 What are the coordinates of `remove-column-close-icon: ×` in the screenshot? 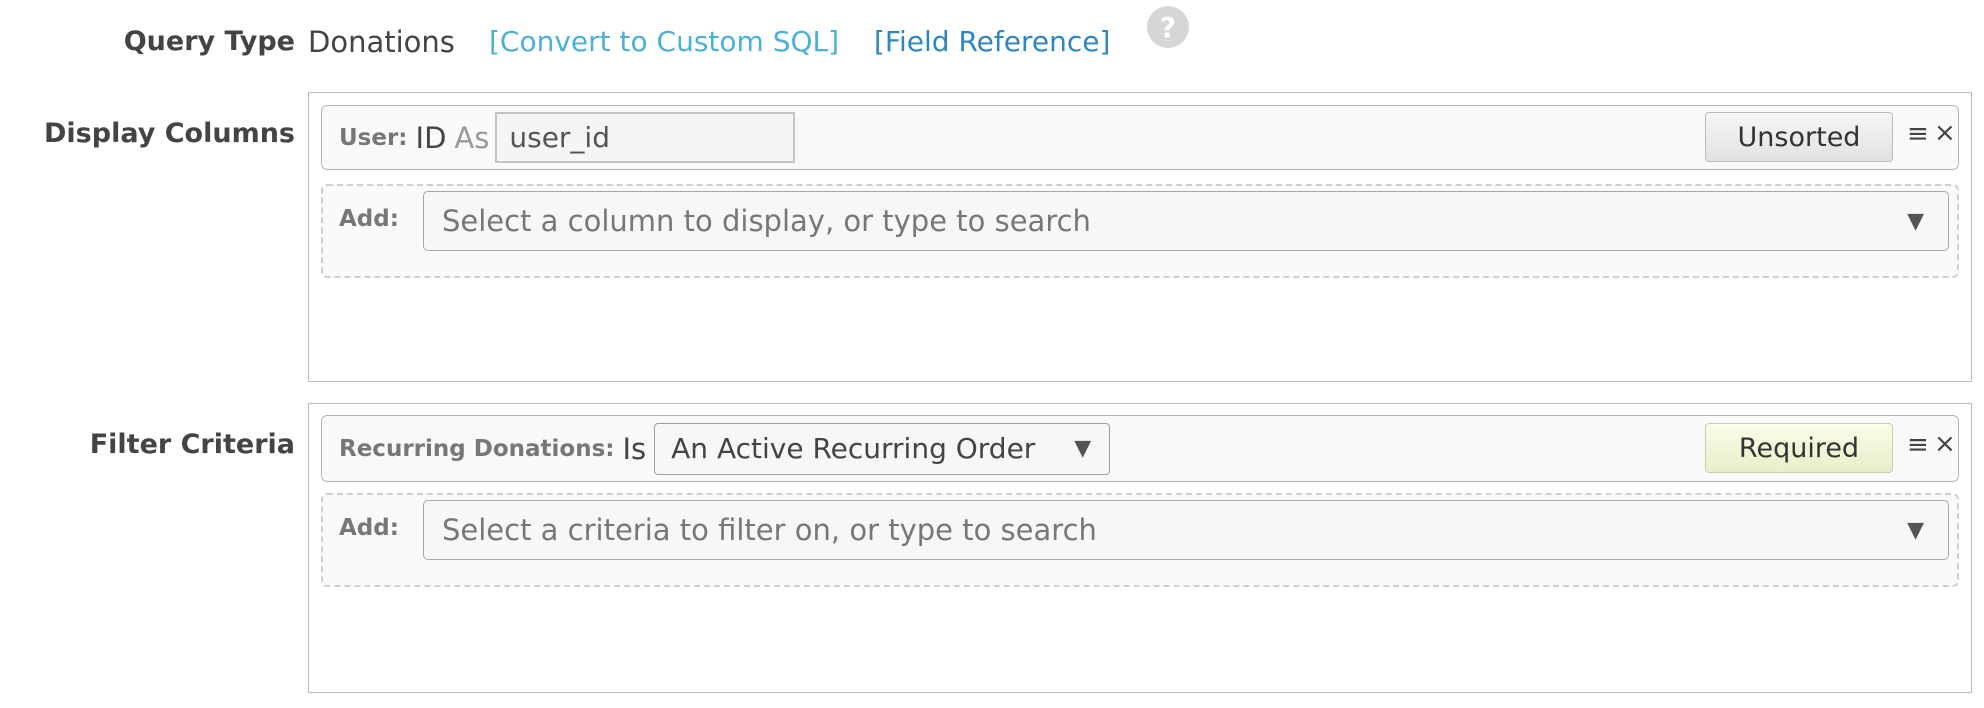 It's located at (1945, 133).